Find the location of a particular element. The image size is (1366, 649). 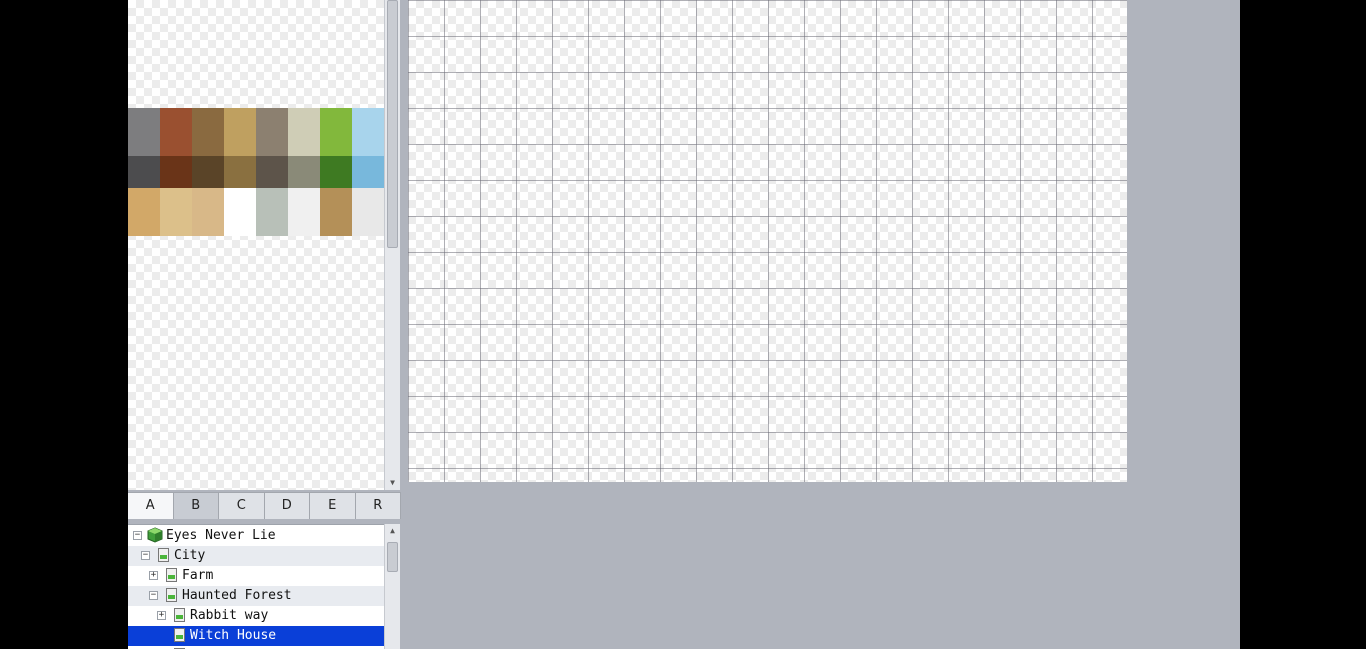

tree-scrollbar: ▲ is located at coordinates (392, 586).